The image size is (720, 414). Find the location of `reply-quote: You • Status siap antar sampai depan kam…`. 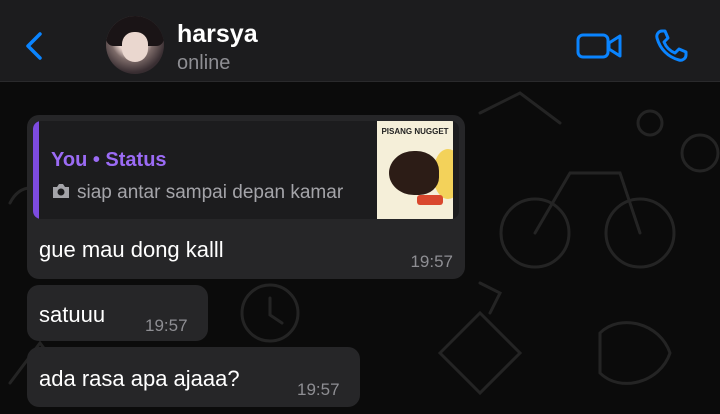

reply-quote: You • Status siap antar sampai depan kam… is located at coordinates (246, 170).